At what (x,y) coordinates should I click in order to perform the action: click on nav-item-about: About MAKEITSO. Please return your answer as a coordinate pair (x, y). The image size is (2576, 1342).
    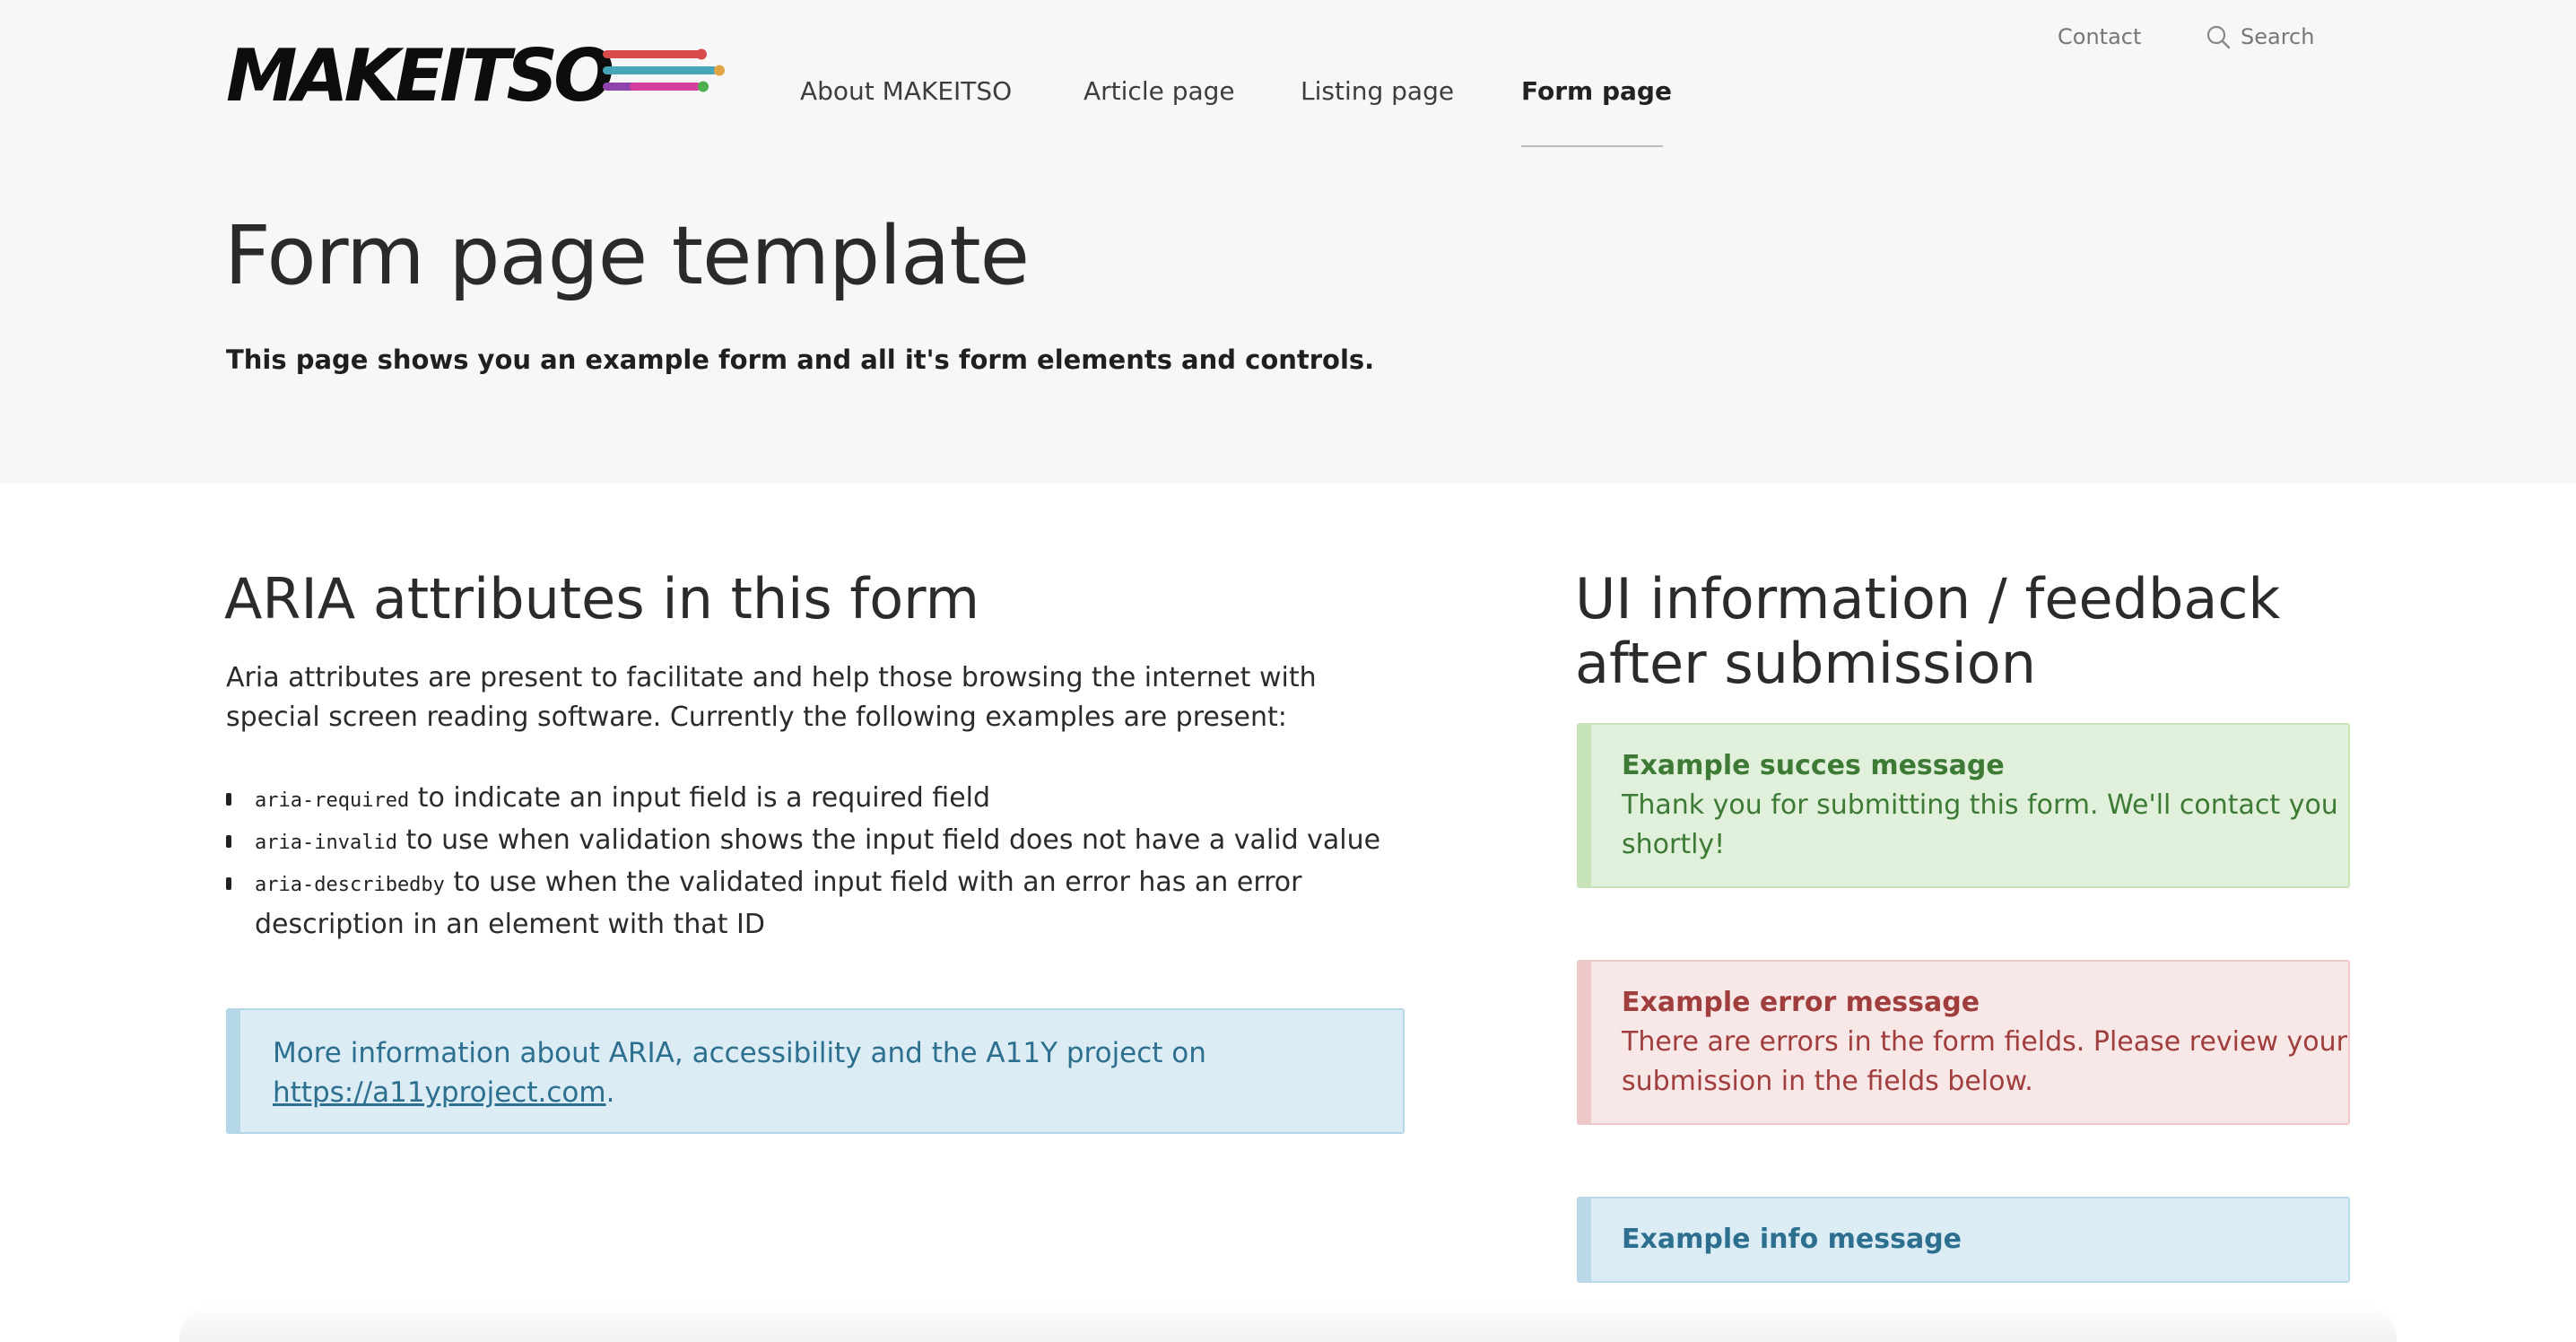
    Looking at the image, I should click on (906, 91).